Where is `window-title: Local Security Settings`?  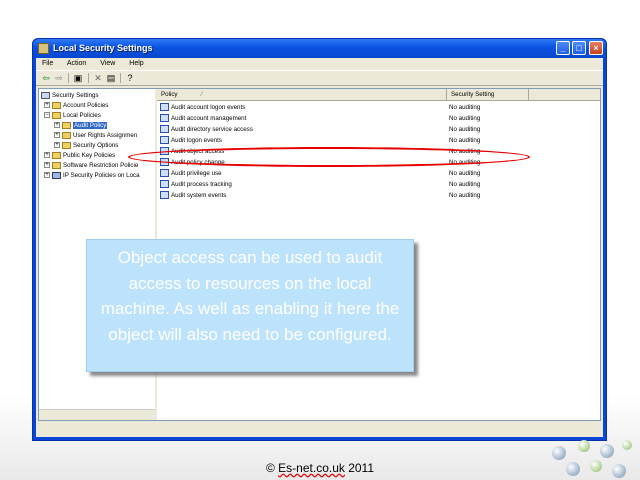 window-title: Local Security Settings is located at coordinates (103, 48).